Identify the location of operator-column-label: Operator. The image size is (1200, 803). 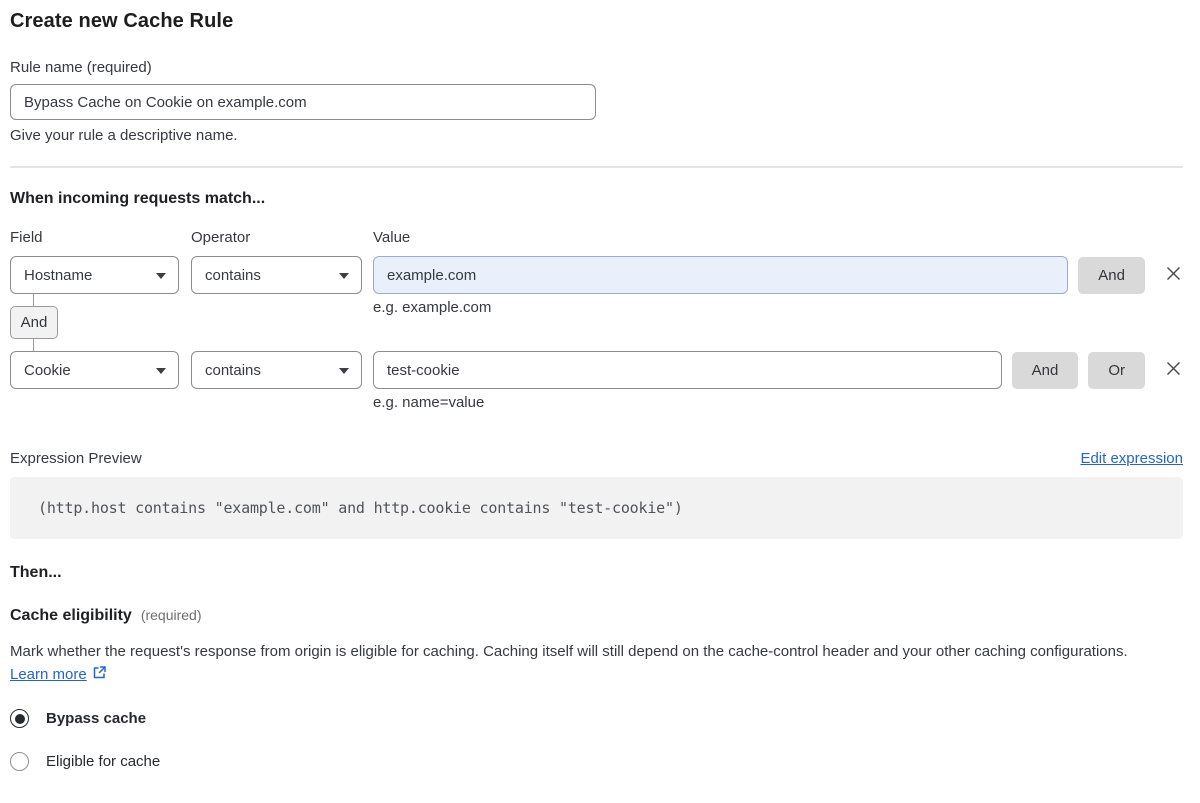
(221, 237).